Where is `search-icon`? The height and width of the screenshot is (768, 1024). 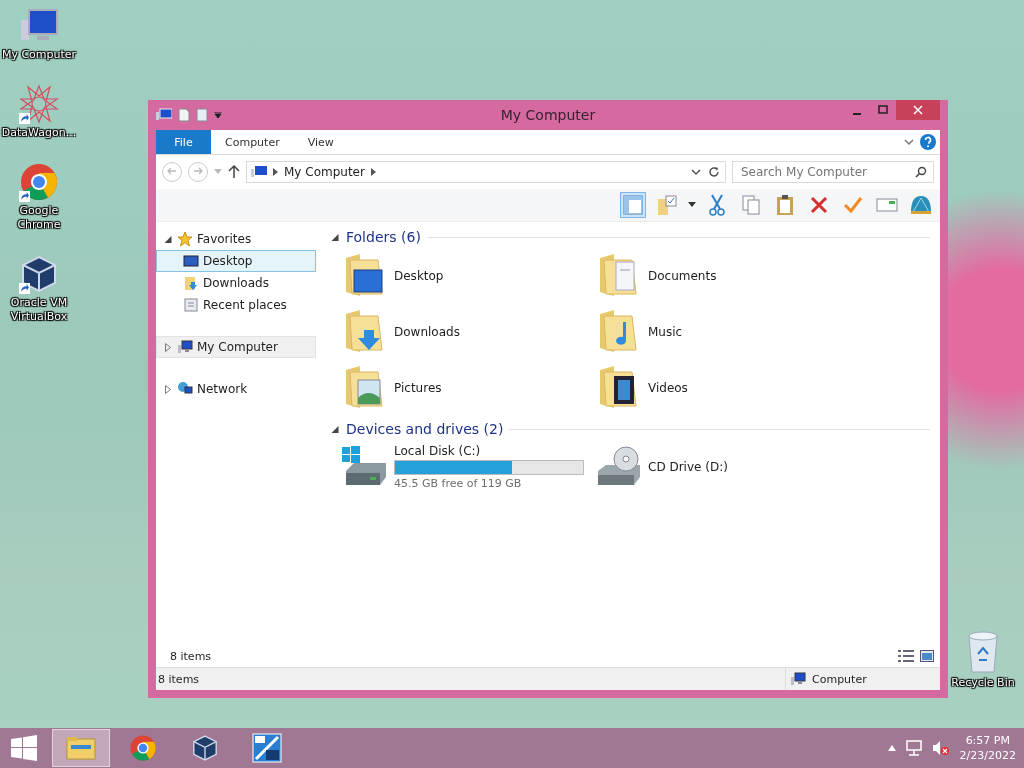 search-icon is located at coordinates (921, 172).